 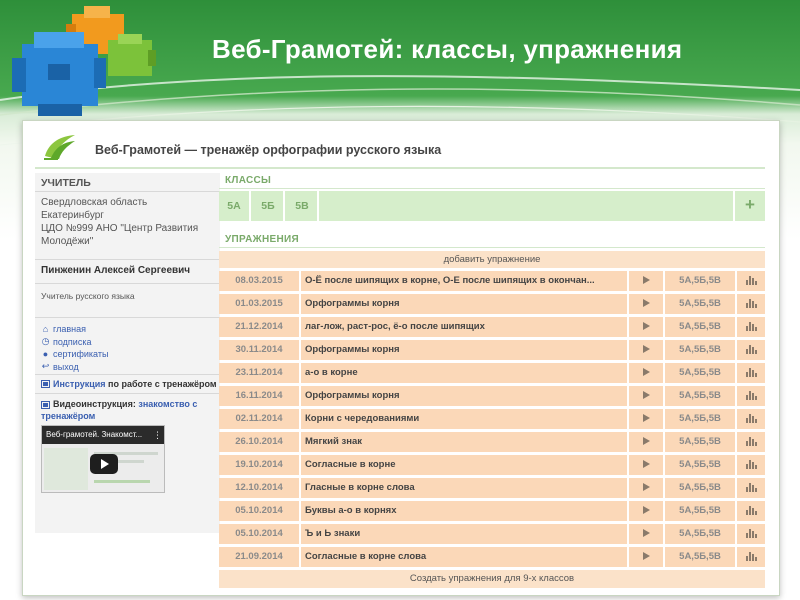 I want to click on table-row: 16.11.2014 Орфограммы корня 5А,5Б,5В, so click(x=492, y=396).